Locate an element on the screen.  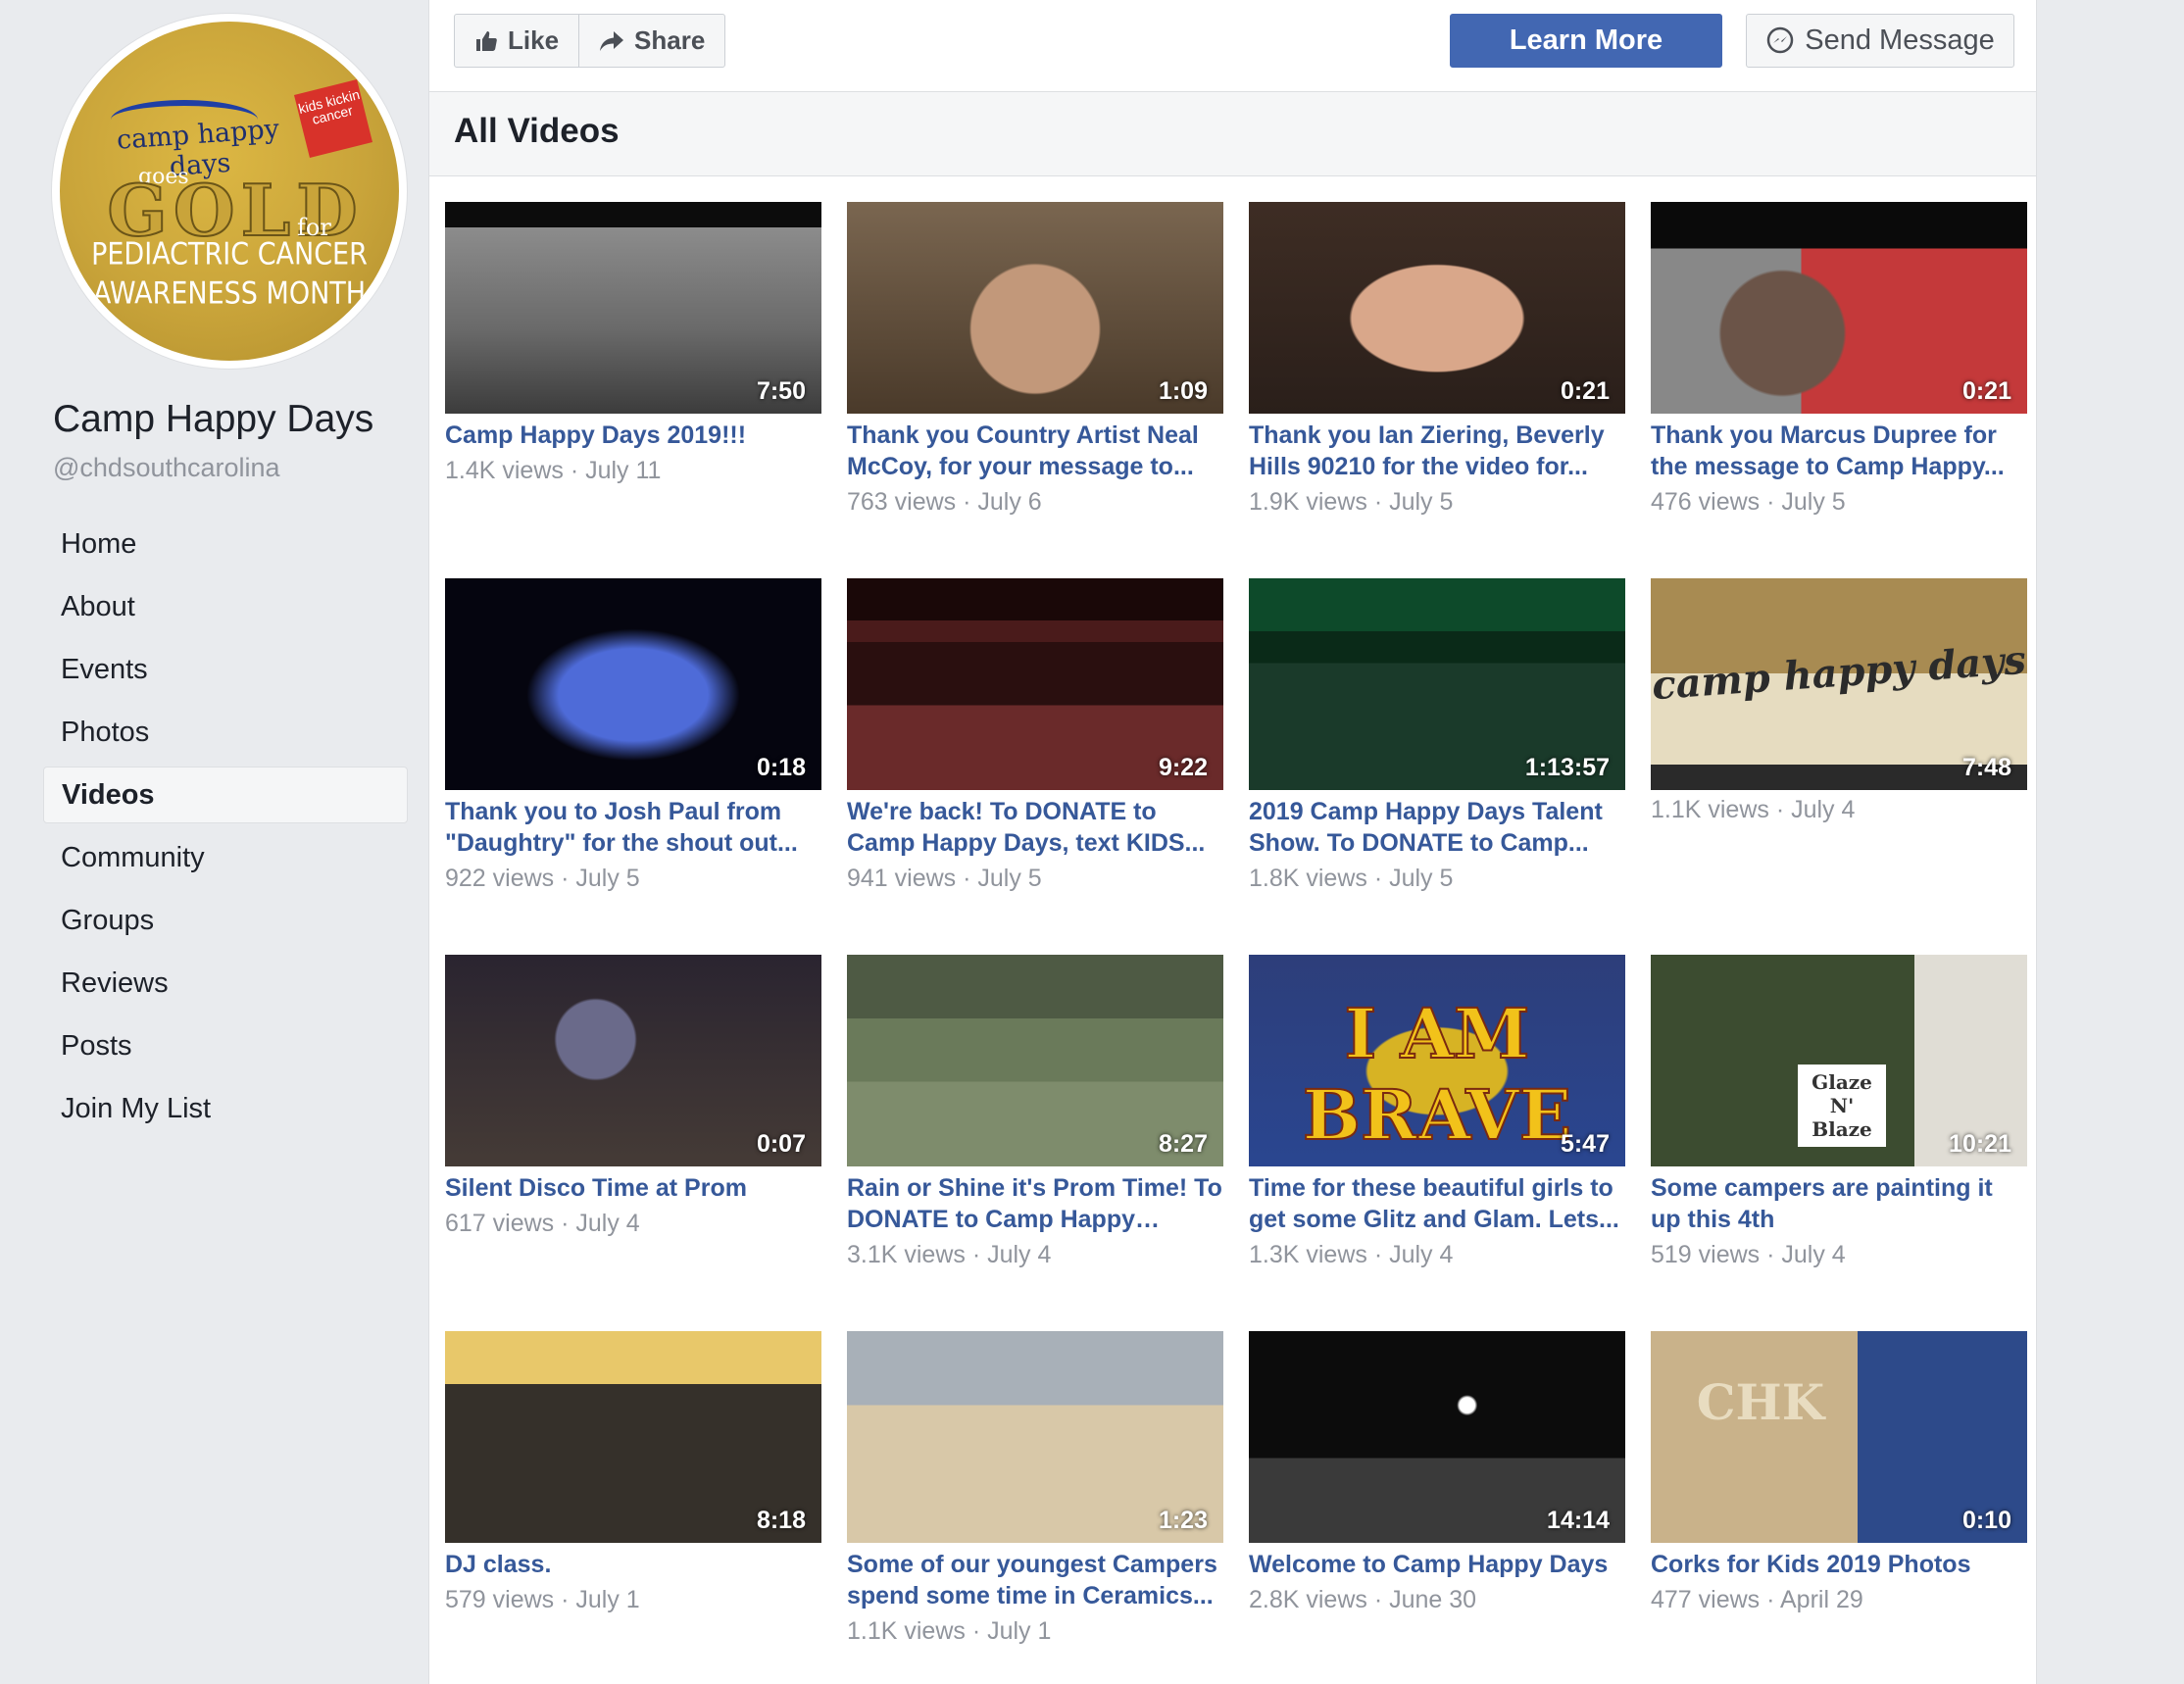
like-button: Like is located at coordinates (516, 41).